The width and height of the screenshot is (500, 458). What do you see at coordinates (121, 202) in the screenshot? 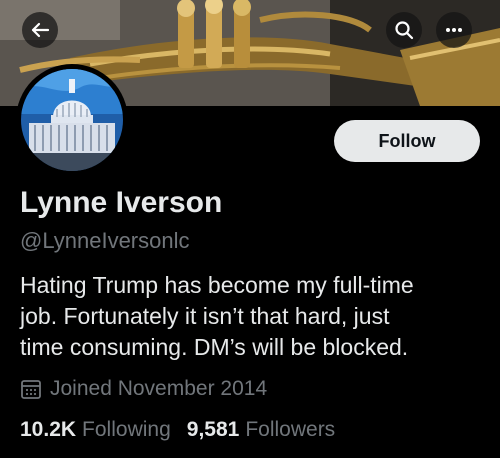
I see `display-name: Lynne Iverson` at bounding box center [121, 202].